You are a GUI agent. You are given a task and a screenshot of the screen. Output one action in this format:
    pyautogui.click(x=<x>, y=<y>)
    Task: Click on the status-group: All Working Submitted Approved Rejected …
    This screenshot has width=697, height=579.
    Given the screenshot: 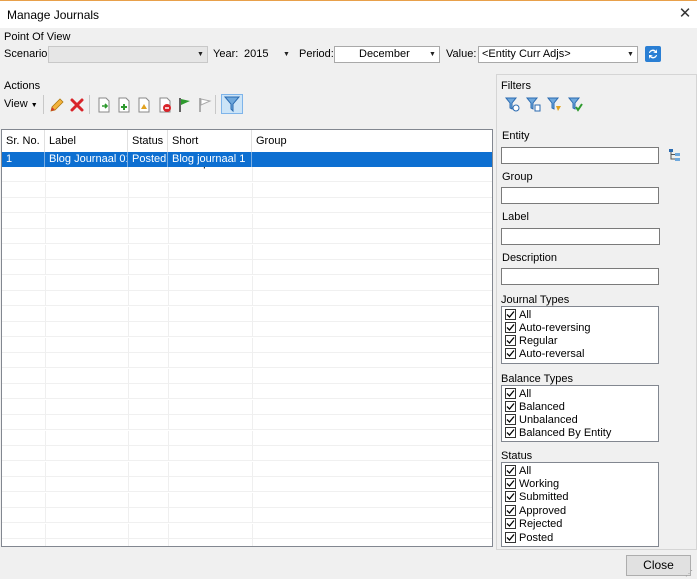 What is the action you would take?
    pyautogui.click(x=580, y=504)
    